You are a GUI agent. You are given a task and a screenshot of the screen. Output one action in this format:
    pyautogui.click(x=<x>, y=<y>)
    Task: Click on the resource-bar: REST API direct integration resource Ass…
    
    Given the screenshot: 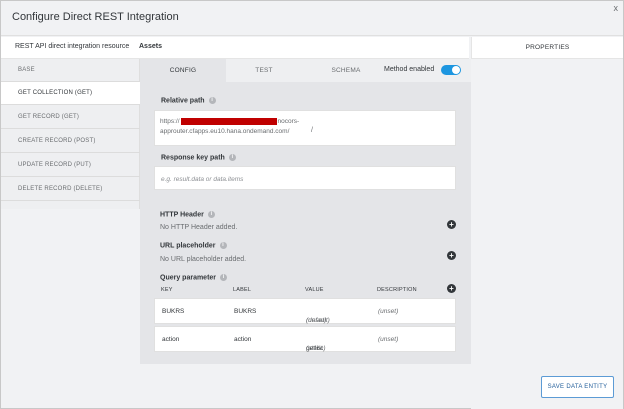 What is the action you would take?
    pyautogui.click(x=235, y=48)
    